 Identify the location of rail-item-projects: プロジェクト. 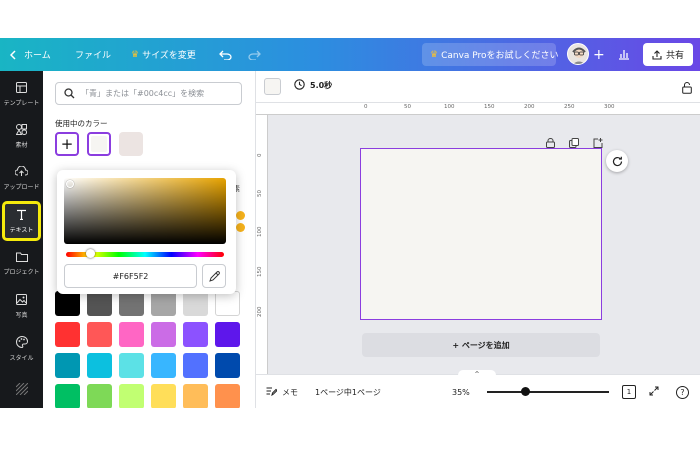
(21, 264).